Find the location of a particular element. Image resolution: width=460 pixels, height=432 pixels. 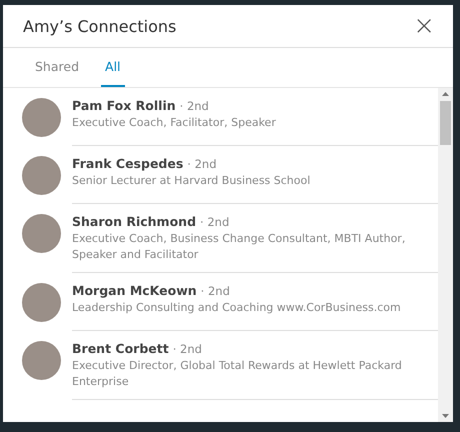

scroll-down-icon is located at coordinates (445, 416).